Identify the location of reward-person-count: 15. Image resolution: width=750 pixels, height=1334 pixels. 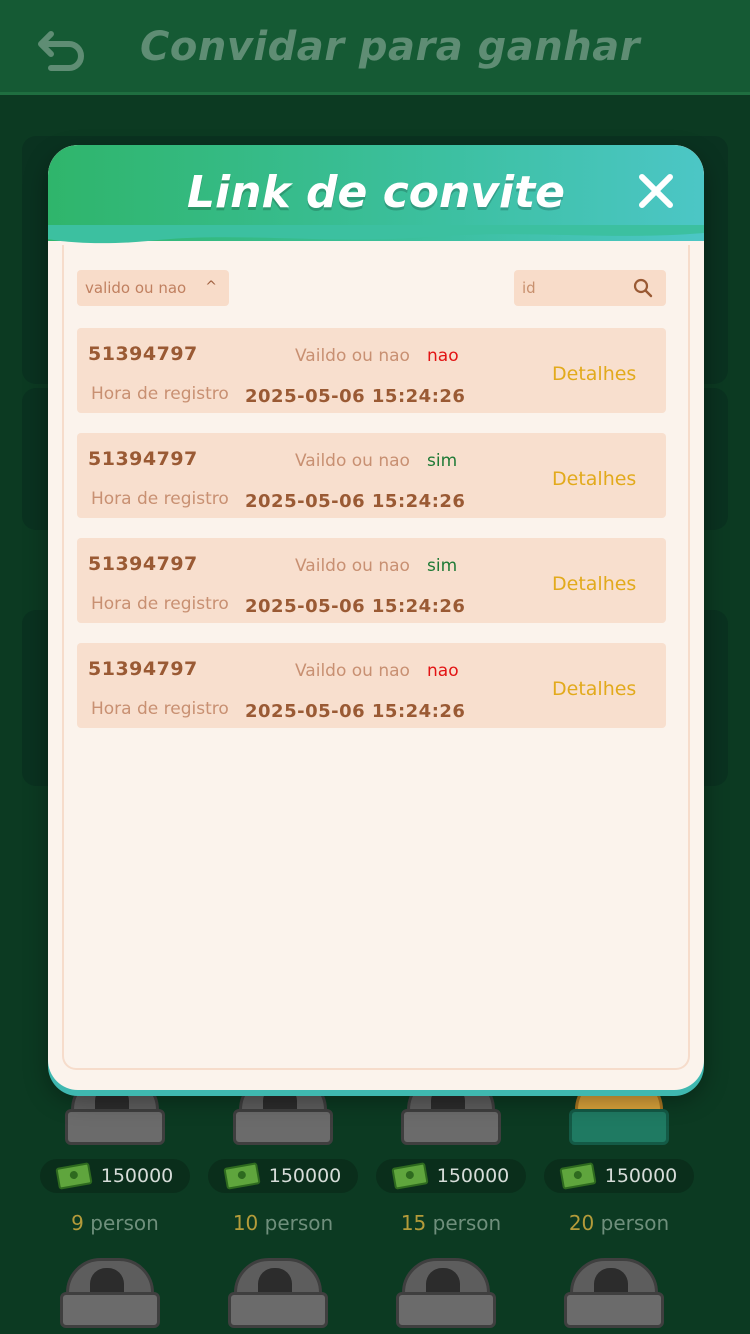
(413, 1223).